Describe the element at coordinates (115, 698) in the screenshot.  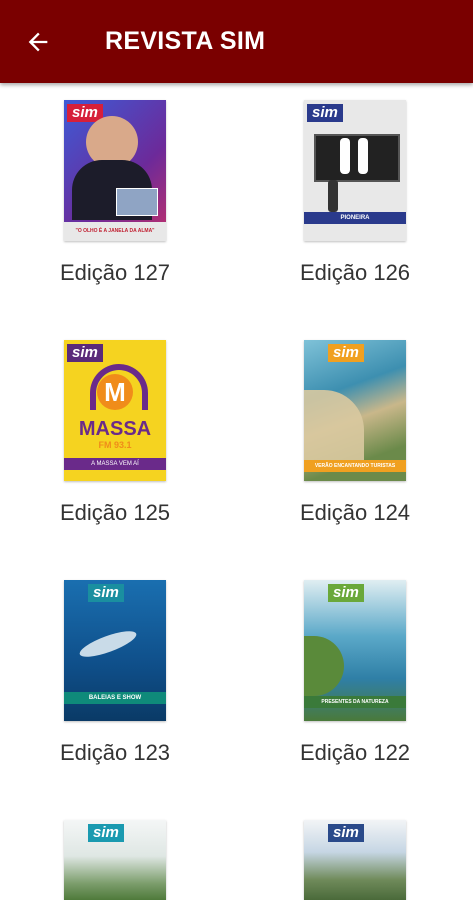
I see `cover-headline: BALEIAS E SHOW` at that location.